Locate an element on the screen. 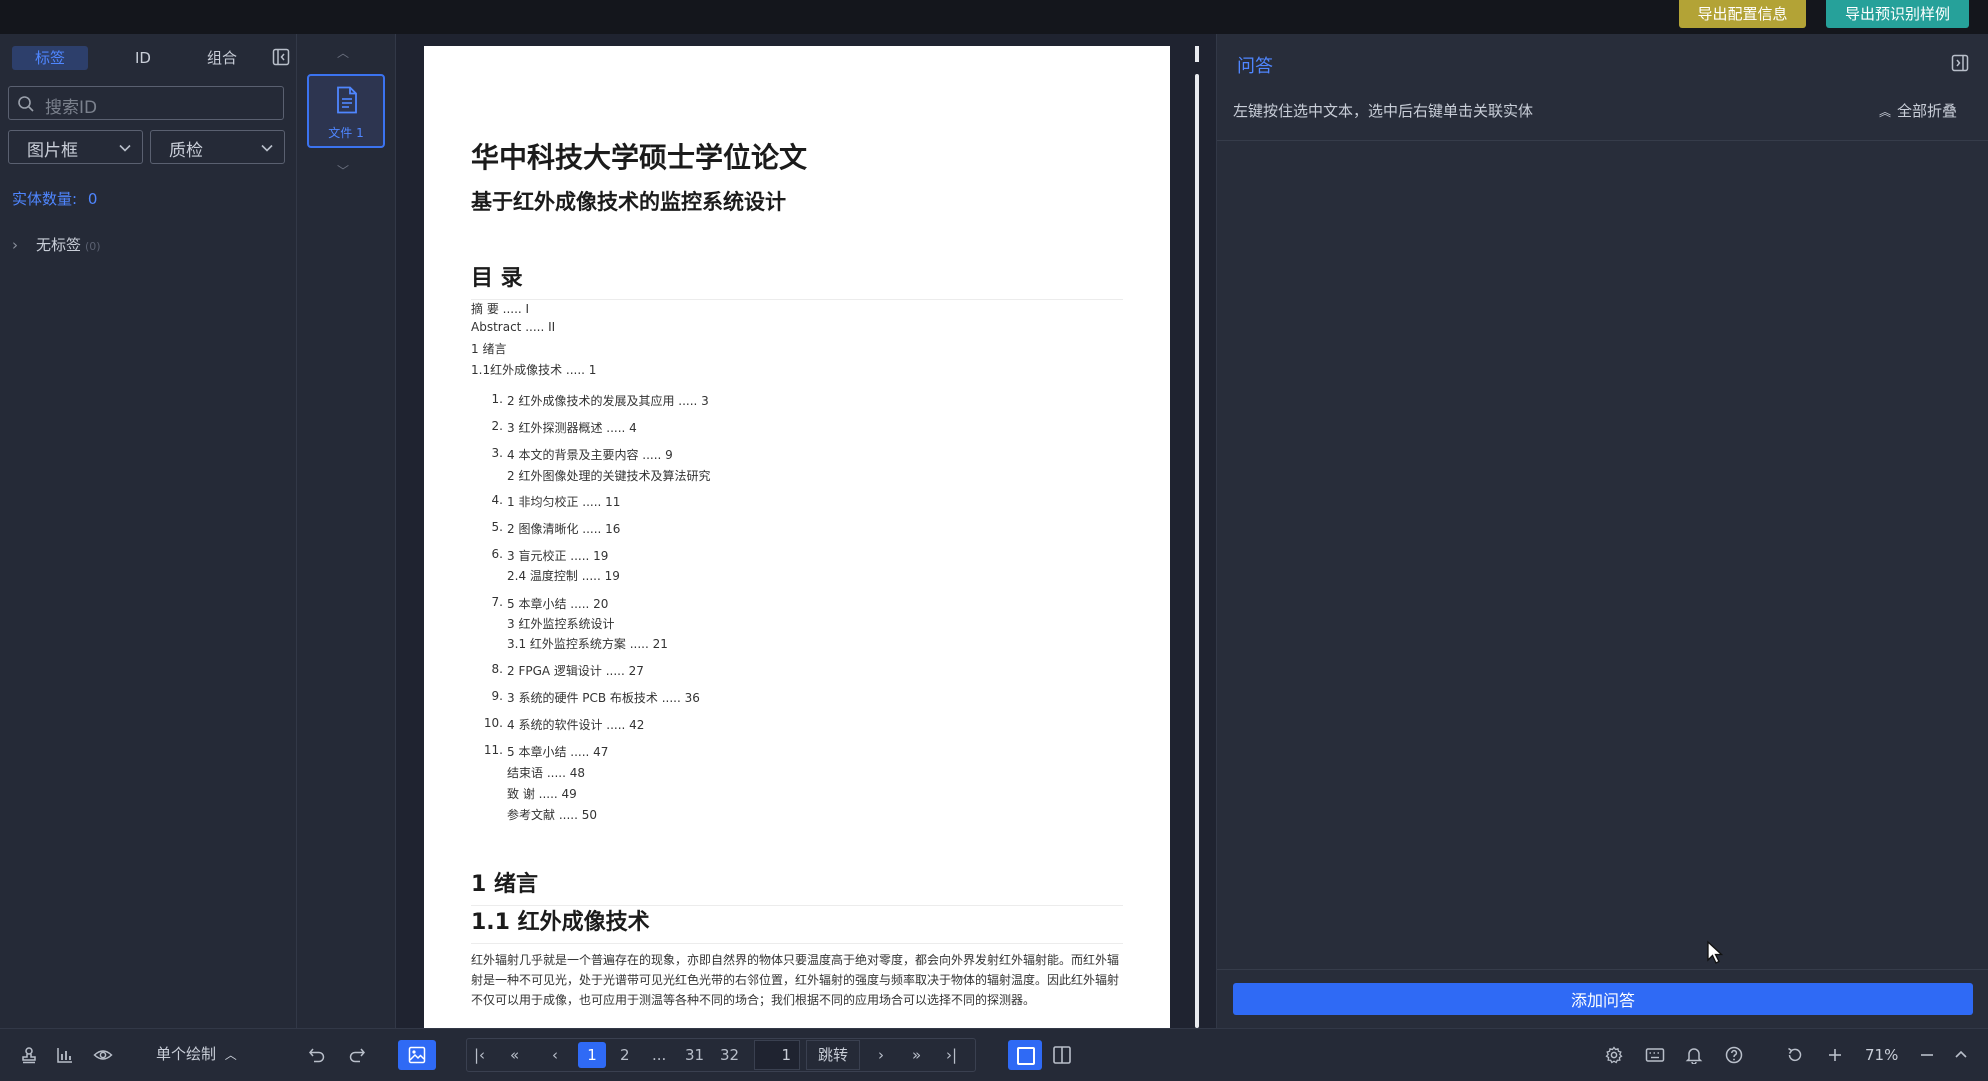 The width and height of the screenshot is (1988, 1081). qc-select: 质检 is located at coordinates (217, 147).